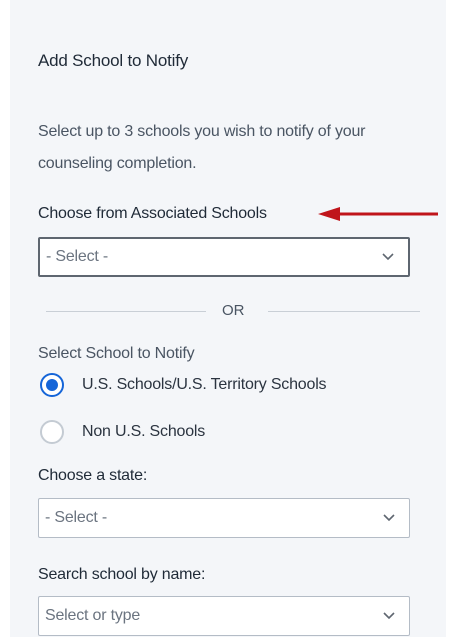 This screenshot has height=637, width=456. Describe the element at coordinates (204, 385) in the screenshot. I see `radio-us-schools-label: U.S. Schools/U.S. Territory Schools` at that location.